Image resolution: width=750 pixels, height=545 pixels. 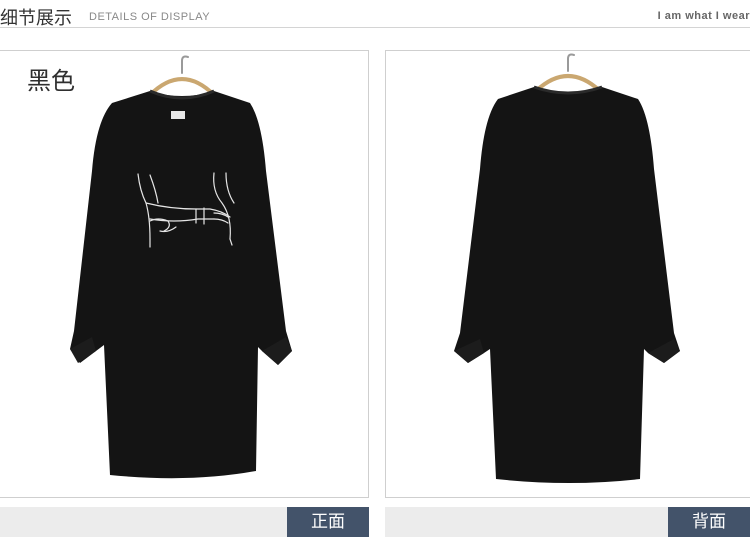 I want to click on brand-slogan: I am what I wear, so click(x=703, y=16).